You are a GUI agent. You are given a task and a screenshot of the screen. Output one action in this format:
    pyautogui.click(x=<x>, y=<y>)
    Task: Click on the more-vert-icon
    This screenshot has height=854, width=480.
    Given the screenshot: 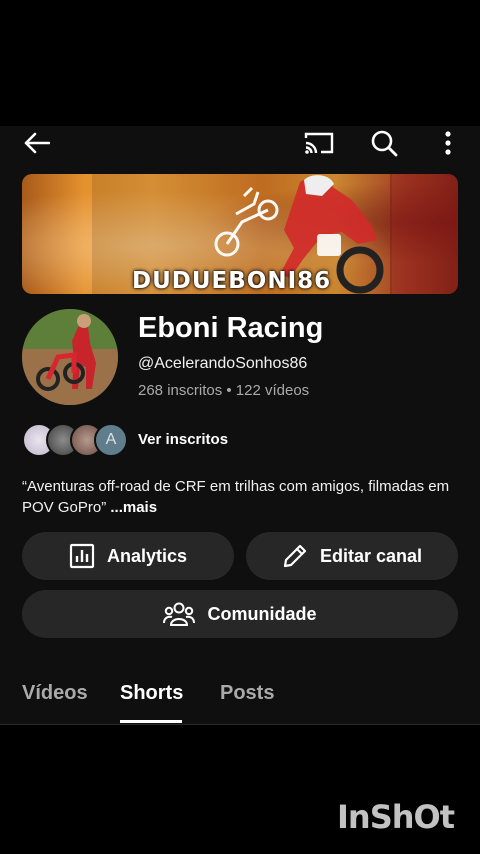 What is the action you would take?
    pyautogui.click(x=448, y=143)
    